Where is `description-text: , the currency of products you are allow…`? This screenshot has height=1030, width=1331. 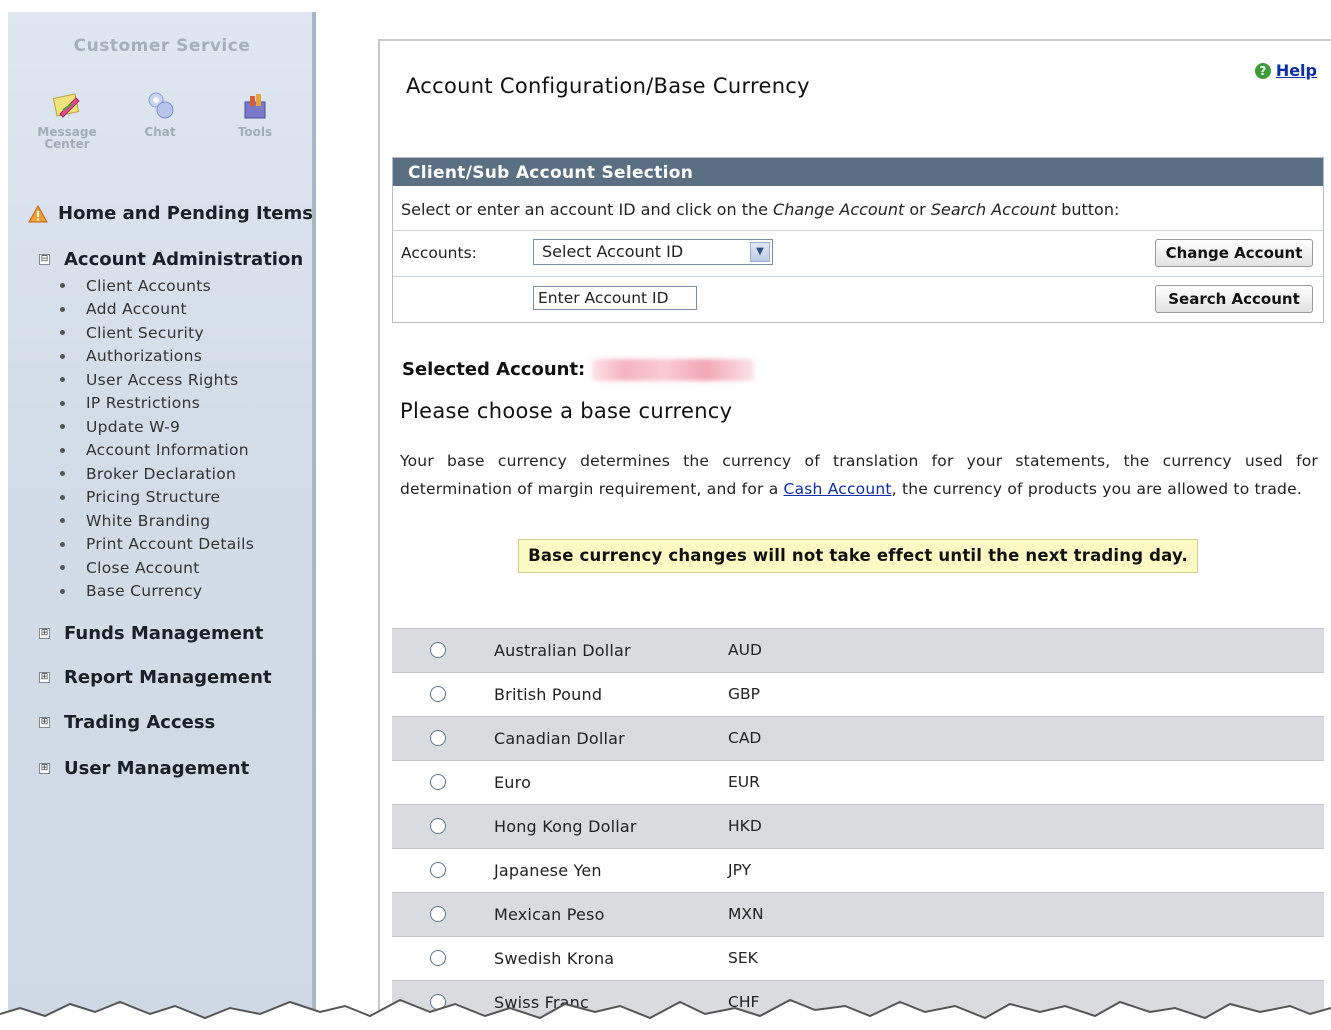 description-text: , the currency of products you are allow… is located at coordinates (1096, 489).